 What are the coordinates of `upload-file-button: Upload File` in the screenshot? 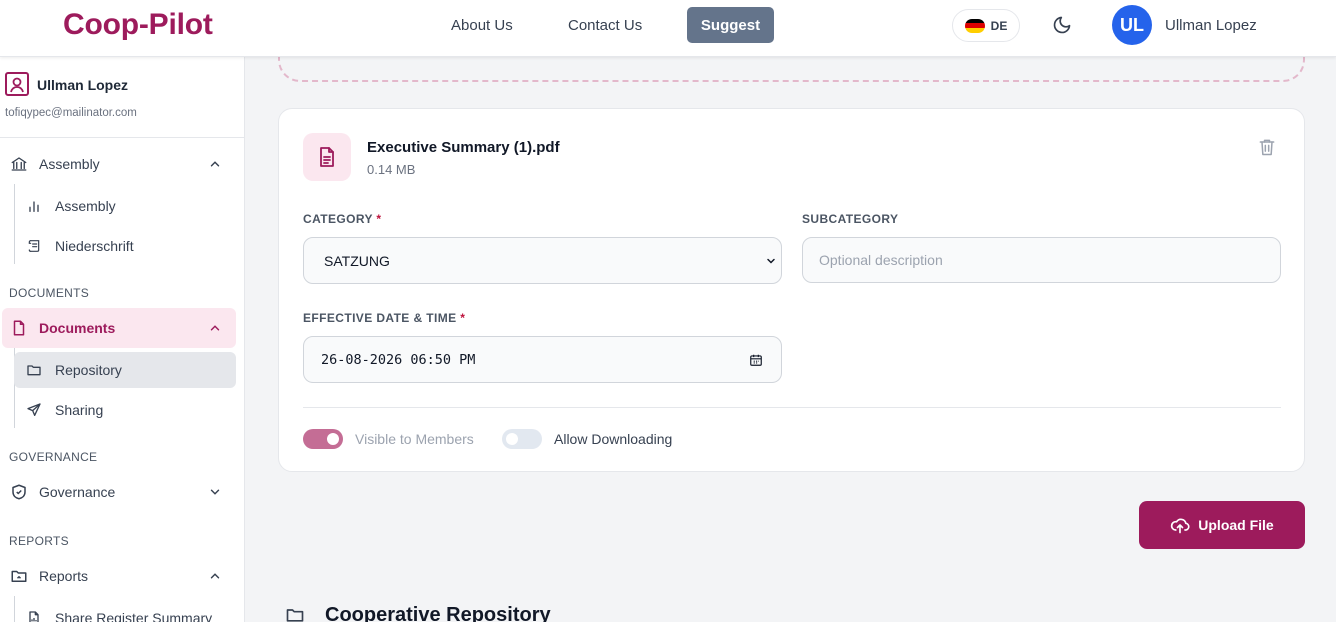 It's located at (1222, 525).